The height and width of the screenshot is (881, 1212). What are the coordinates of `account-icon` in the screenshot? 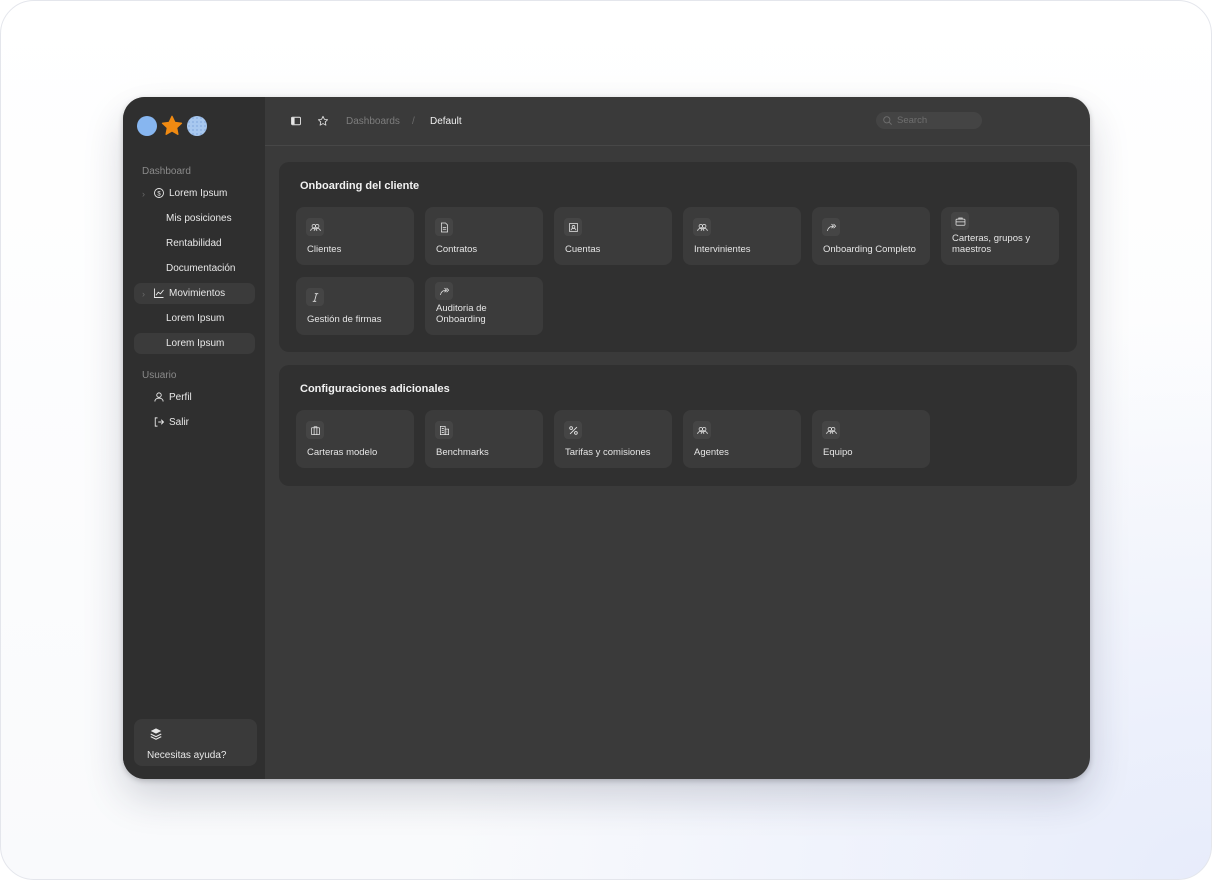 It's located at (573, 227).